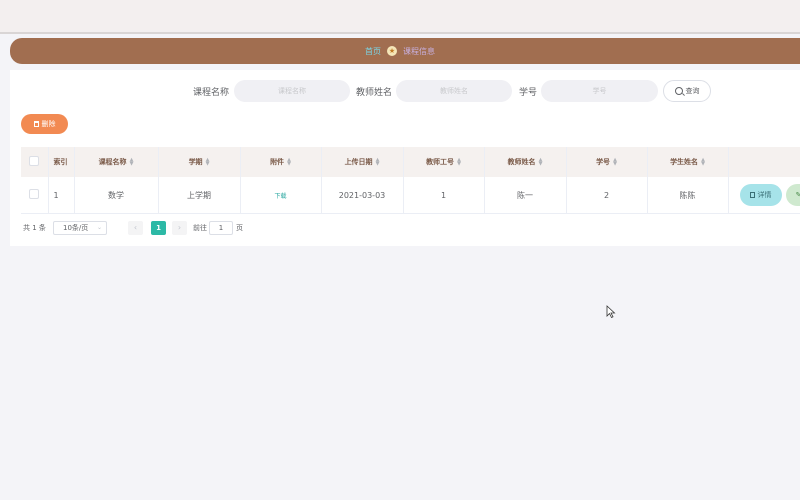 The height and width of the screenshot is (500, 800). I want to click on cell-student-id: 2, so click(607, 195).